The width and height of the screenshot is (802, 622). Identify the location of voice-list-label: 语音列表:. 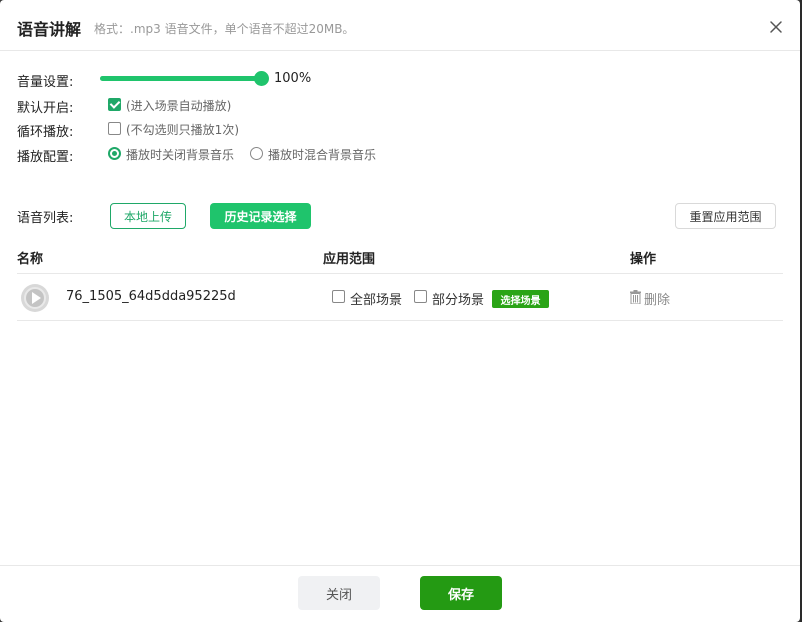
(45, 218).